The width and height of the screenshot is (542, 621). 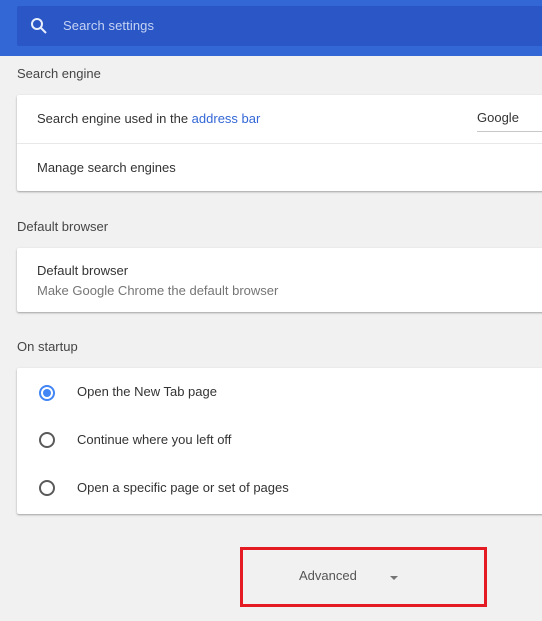 I want to click on radio-label-specific-pages: Open a specific page or set of pages, so click(x=183, y=487).